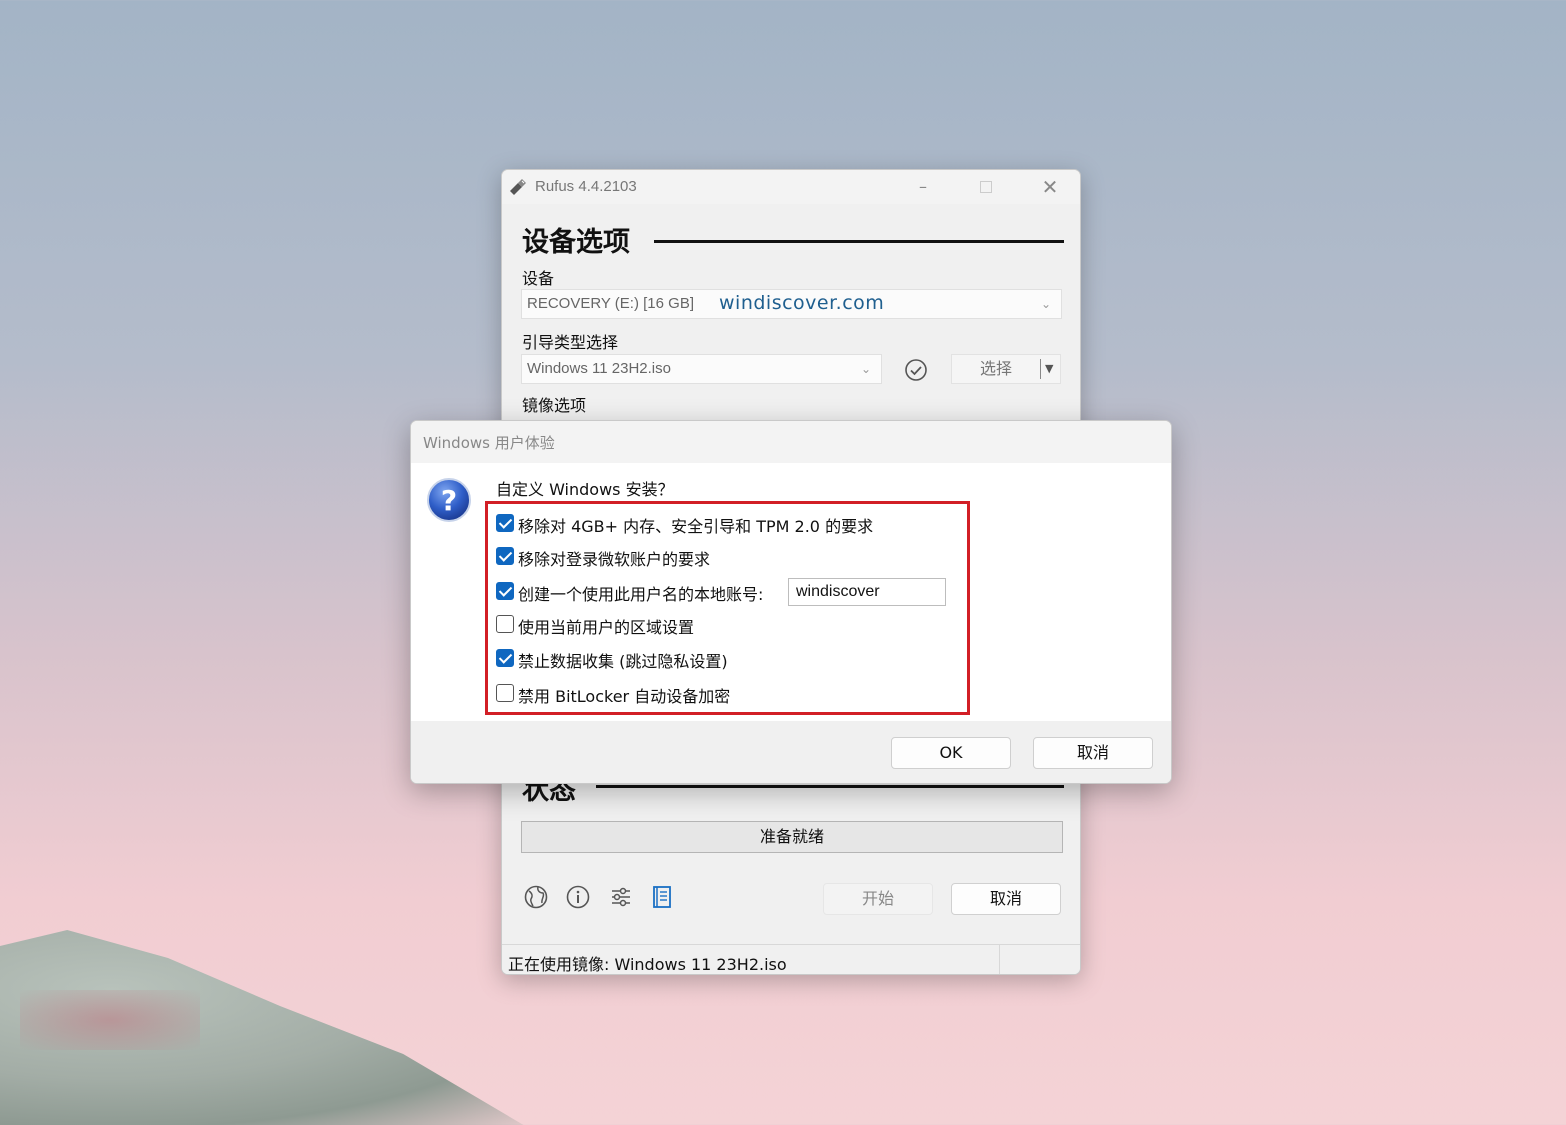 This screenshot has width=1566, height=1125. Describe the element at coordinates (614, 559) in the screenshot. I see `option-label: 移除对登录微软账户的要求` at that location.